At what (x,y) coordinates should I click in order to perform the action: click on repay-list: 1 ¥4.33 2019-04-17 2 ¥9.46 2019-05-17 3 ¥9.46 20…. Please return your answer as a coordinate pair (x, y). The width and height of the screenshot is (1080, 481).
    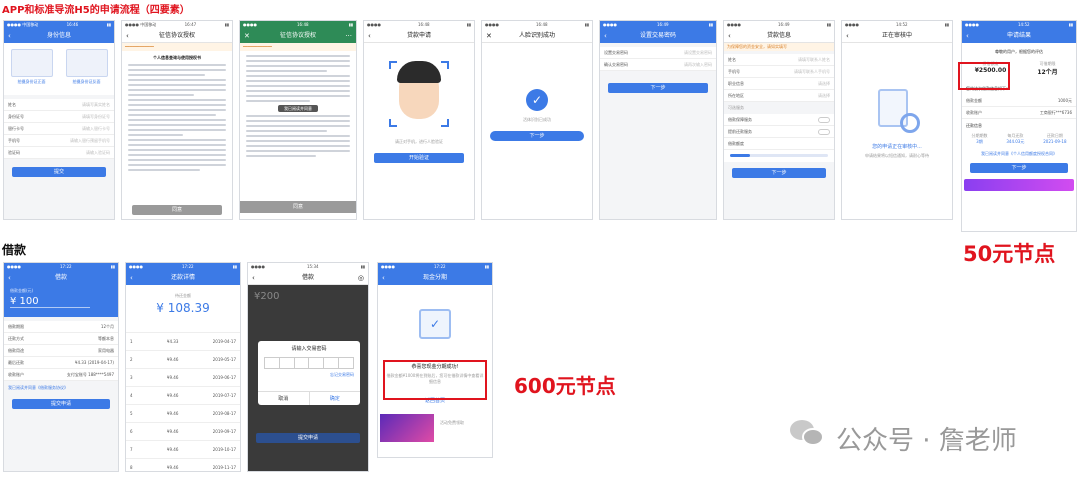
    Looking at the image, I should click on (183, 402).